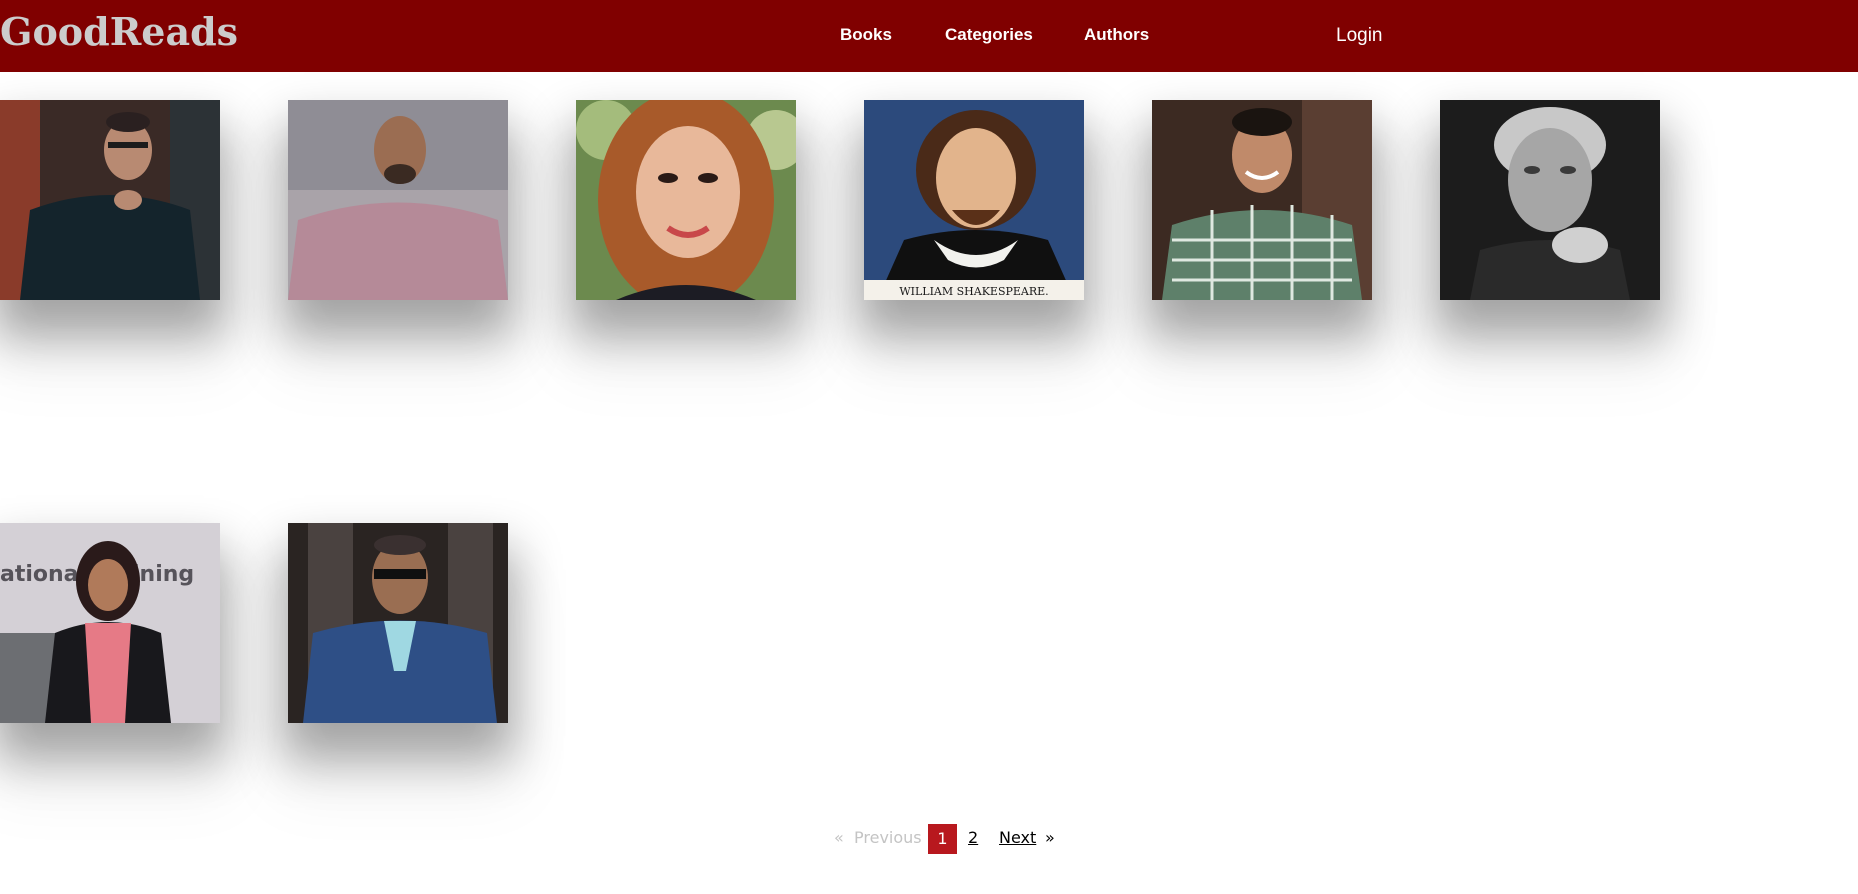 This screenshot has width=1858, height=894. I want to click on author-photo: WILLIAM SHAKESPEARE., so click(974, 200).